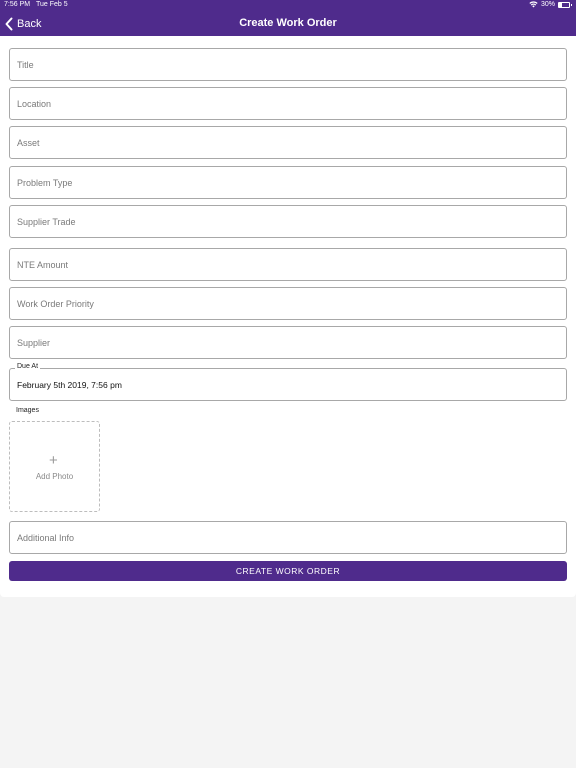 The height and width of the screenshot is (768, 576). What do you see at coordinates (288, 382) in the screenshot?
I see `due-at-field: Due At February 5th 2019, 7:56 pm` at bounding box center [288, 382].